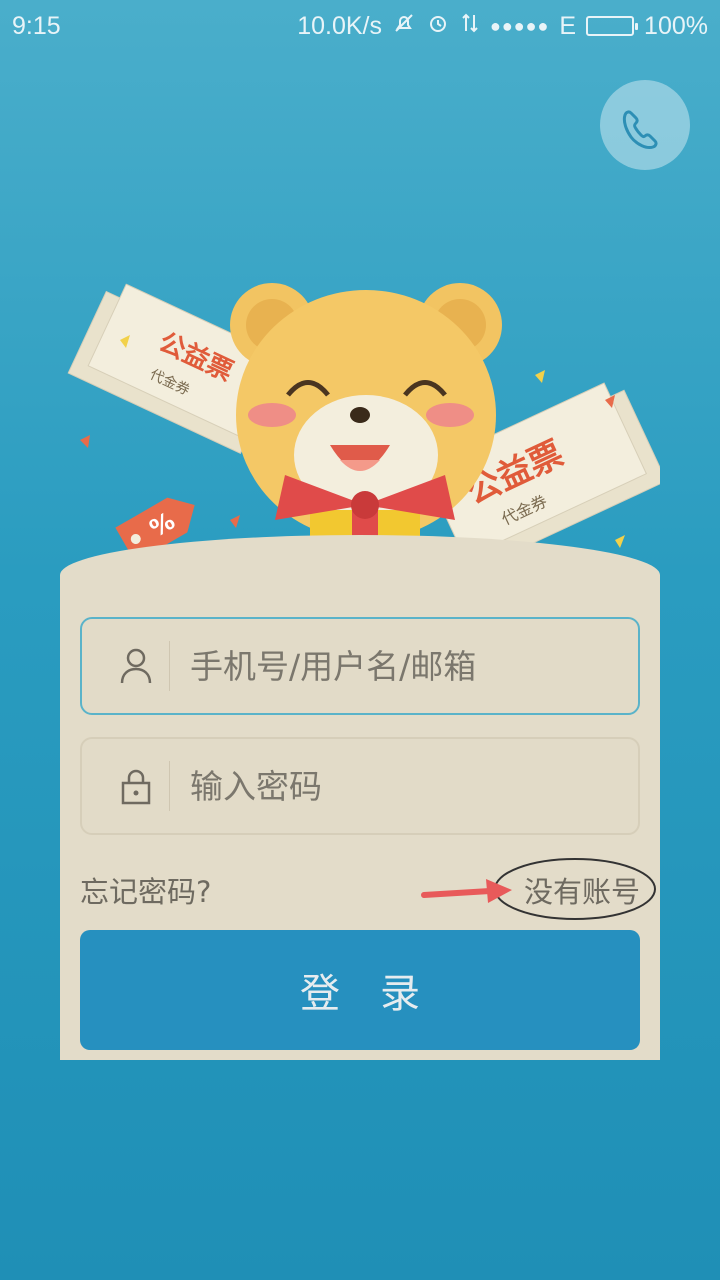 The image size is (720, 1280). What do you see at coordinates (36, 25) in the screenshot?
I see `status-time: 9:15` at bounding box center [36, 25].